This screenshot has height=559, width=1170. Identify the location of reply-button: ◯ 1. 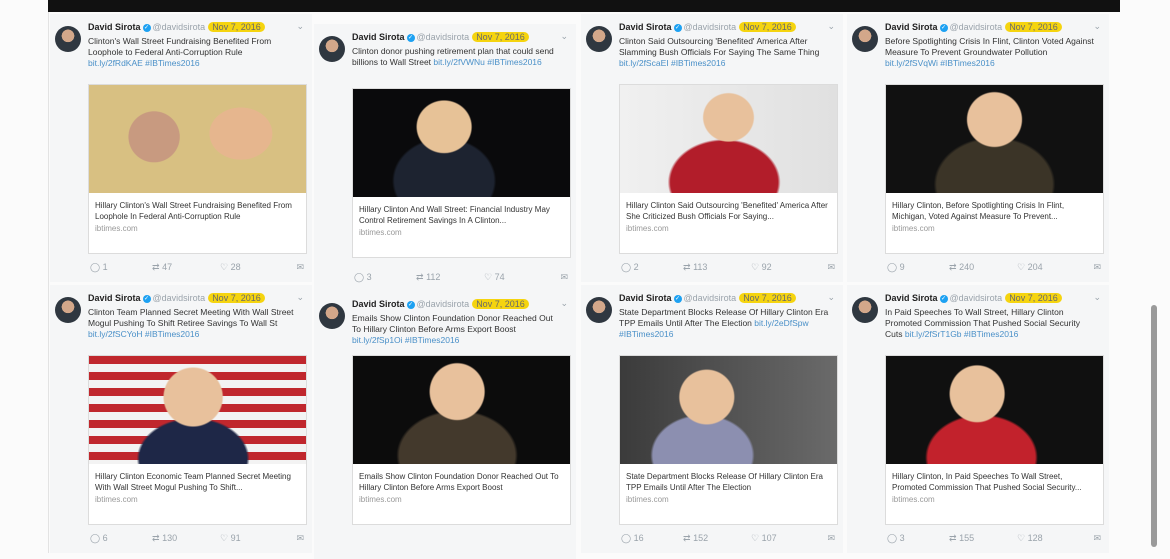
(99, 267).